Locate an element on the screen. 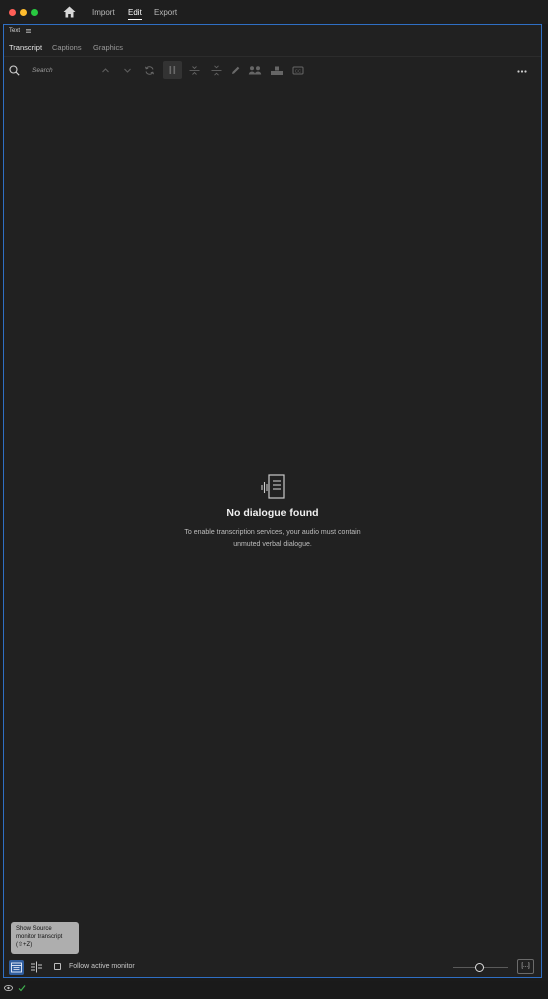  nav-export: Export is located at coordinates (165, 12).